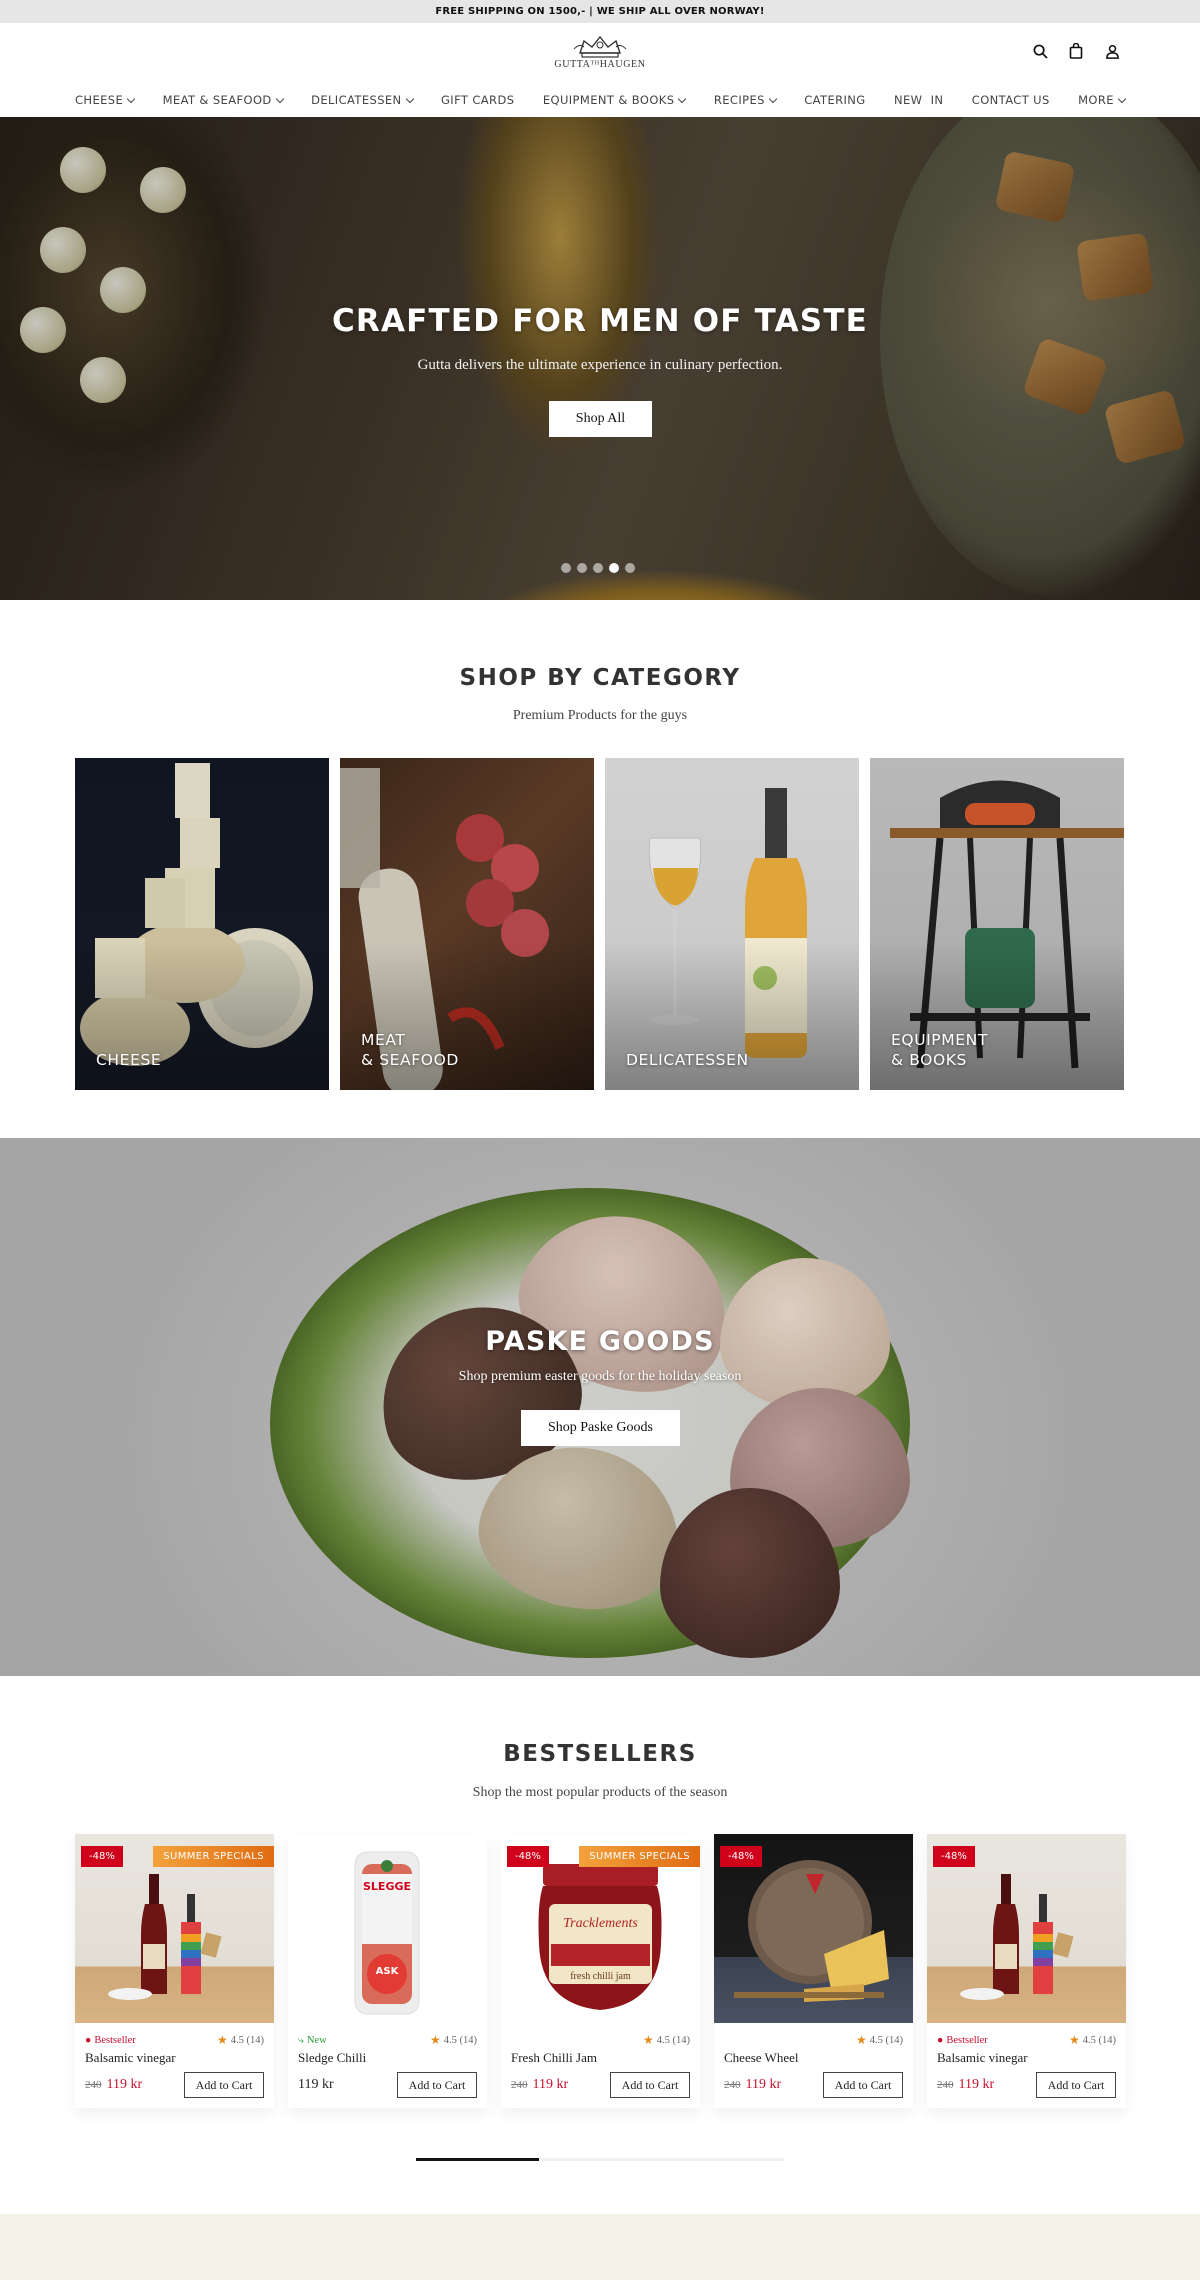 The height and width of the screenshot is (2280, 1200). I want to click on nav-item-new-in: NEW IN, so click(918, 100).